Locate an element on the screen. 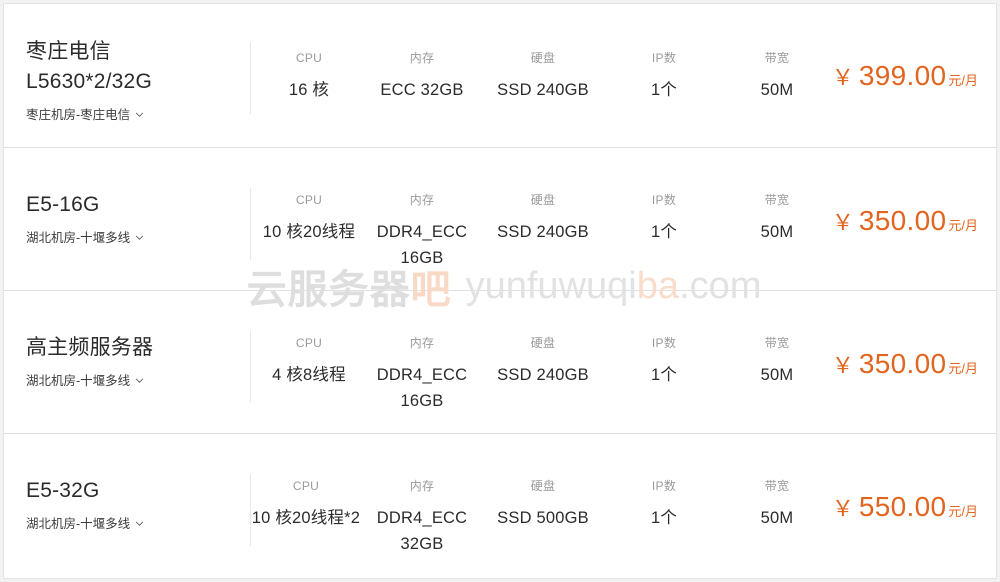 The height and width of the screenshot is (582, 1000). plan-name-block: E5-16G 湖北机房-十堰多线 is located at coordinates (85, 218).